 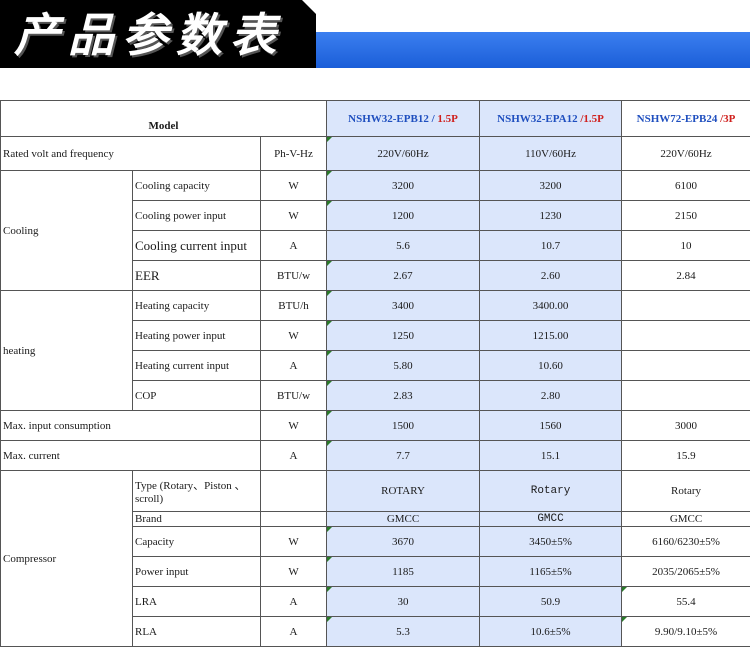 I want to click on cell-value: 2.83, so click(x=403, y=395).